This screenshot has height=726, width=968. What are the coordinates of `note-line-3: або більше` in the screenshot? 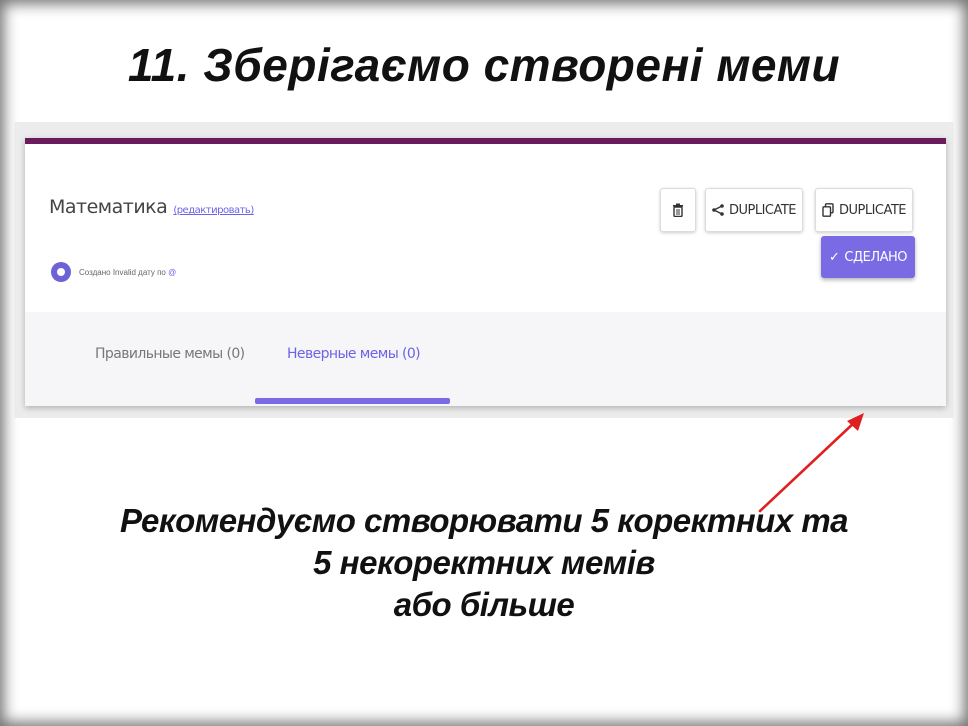 It's located at (484, 605).